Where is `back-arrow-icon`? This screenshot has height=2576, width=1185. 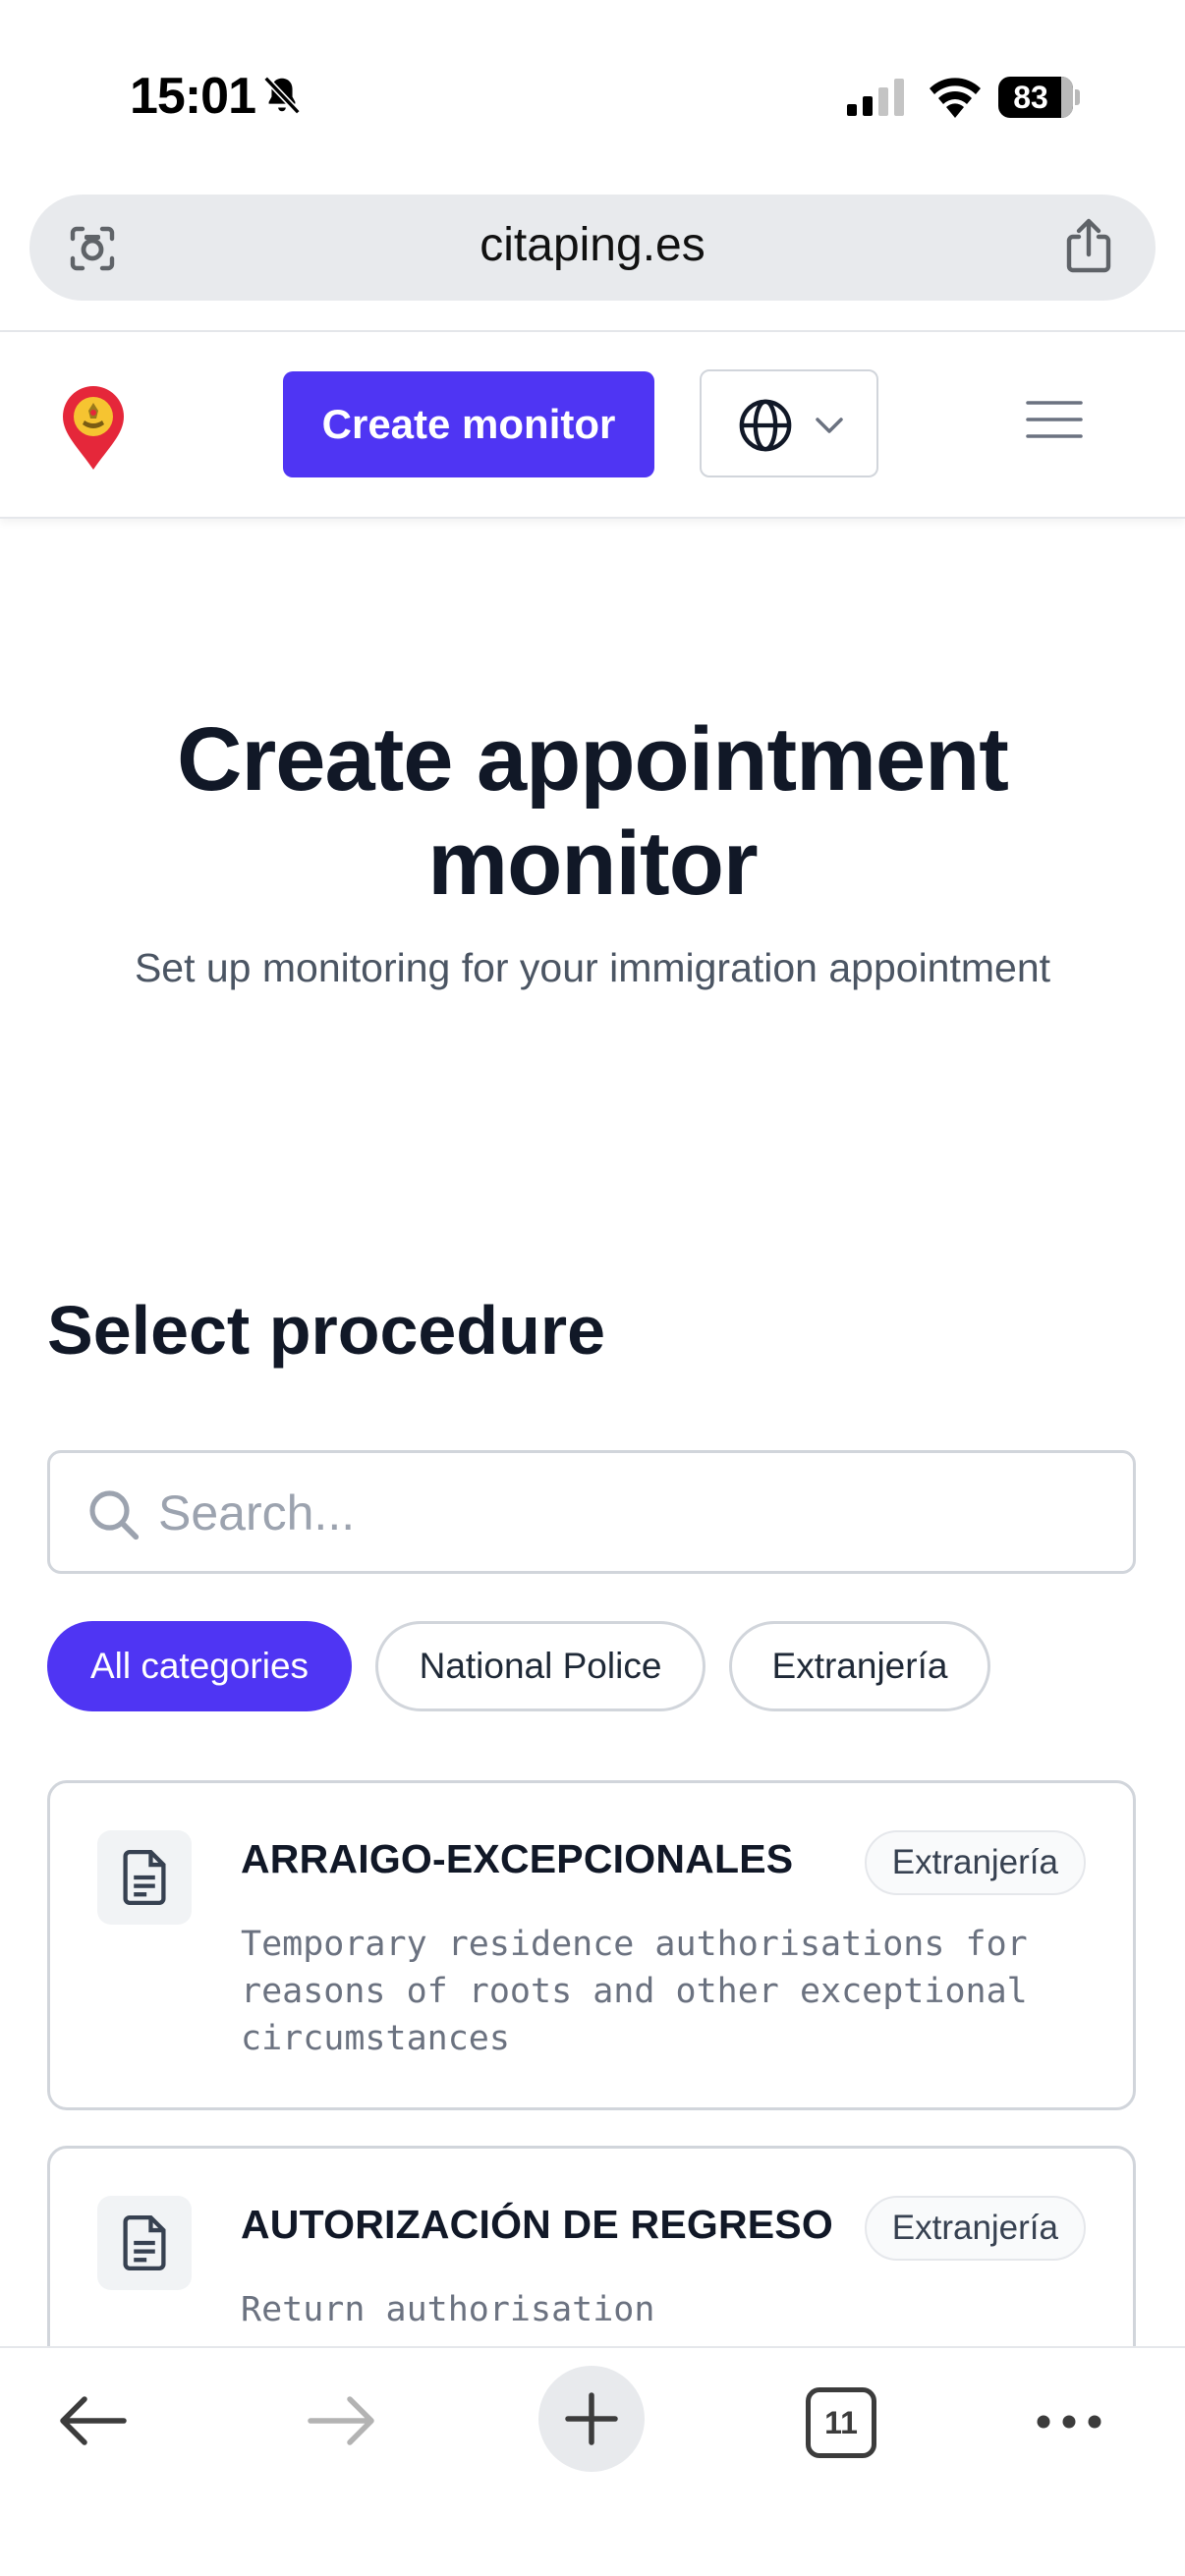 back-arrow-icon is located at coordinates (92, 2420).